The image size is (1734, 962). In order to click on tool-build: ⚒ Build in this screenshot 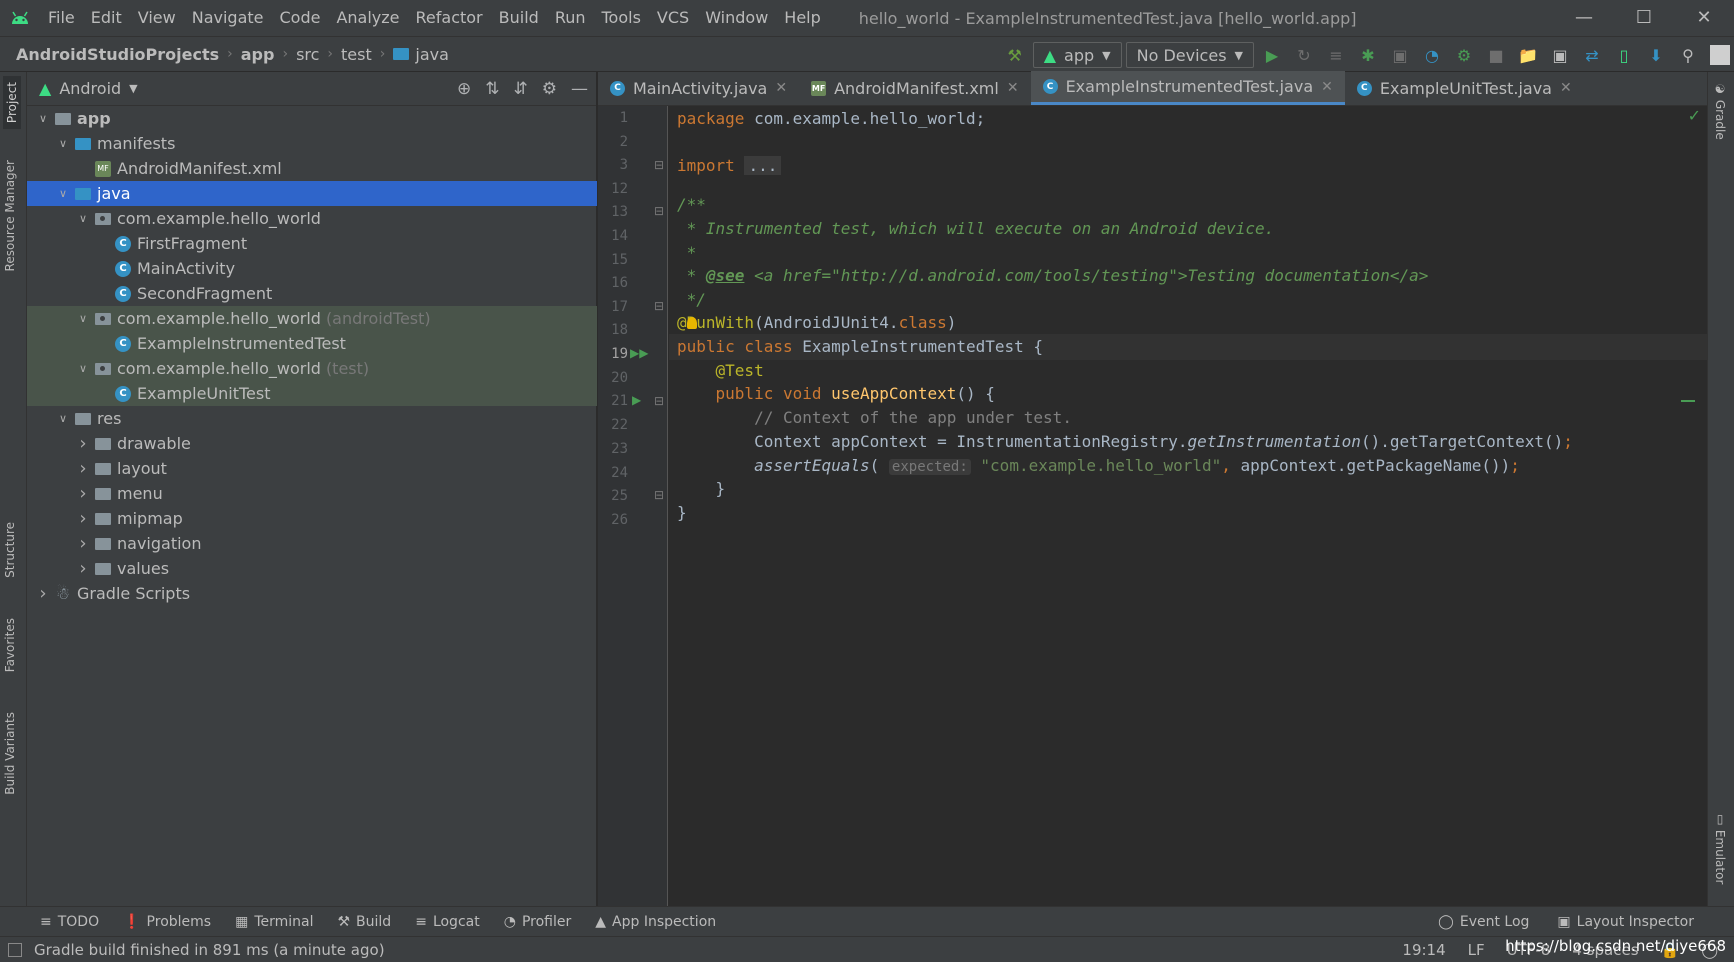, I will do `click(364, 922)`.